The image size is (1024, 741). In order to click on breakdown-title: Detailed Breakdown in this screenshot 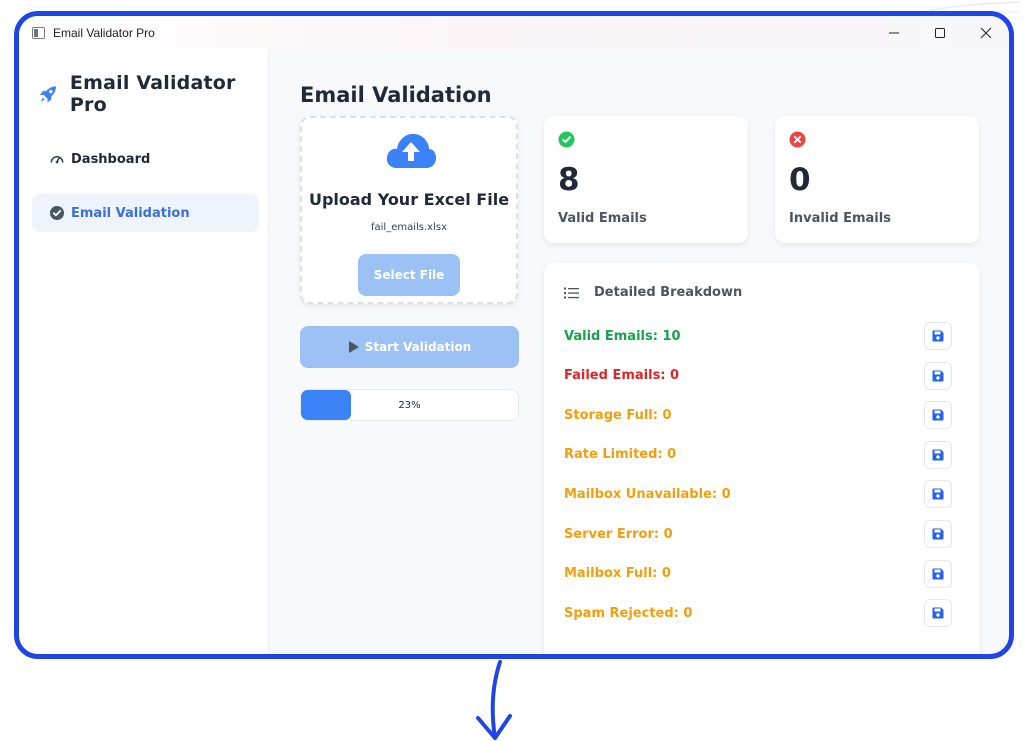, I will do `click(668, 292)`.